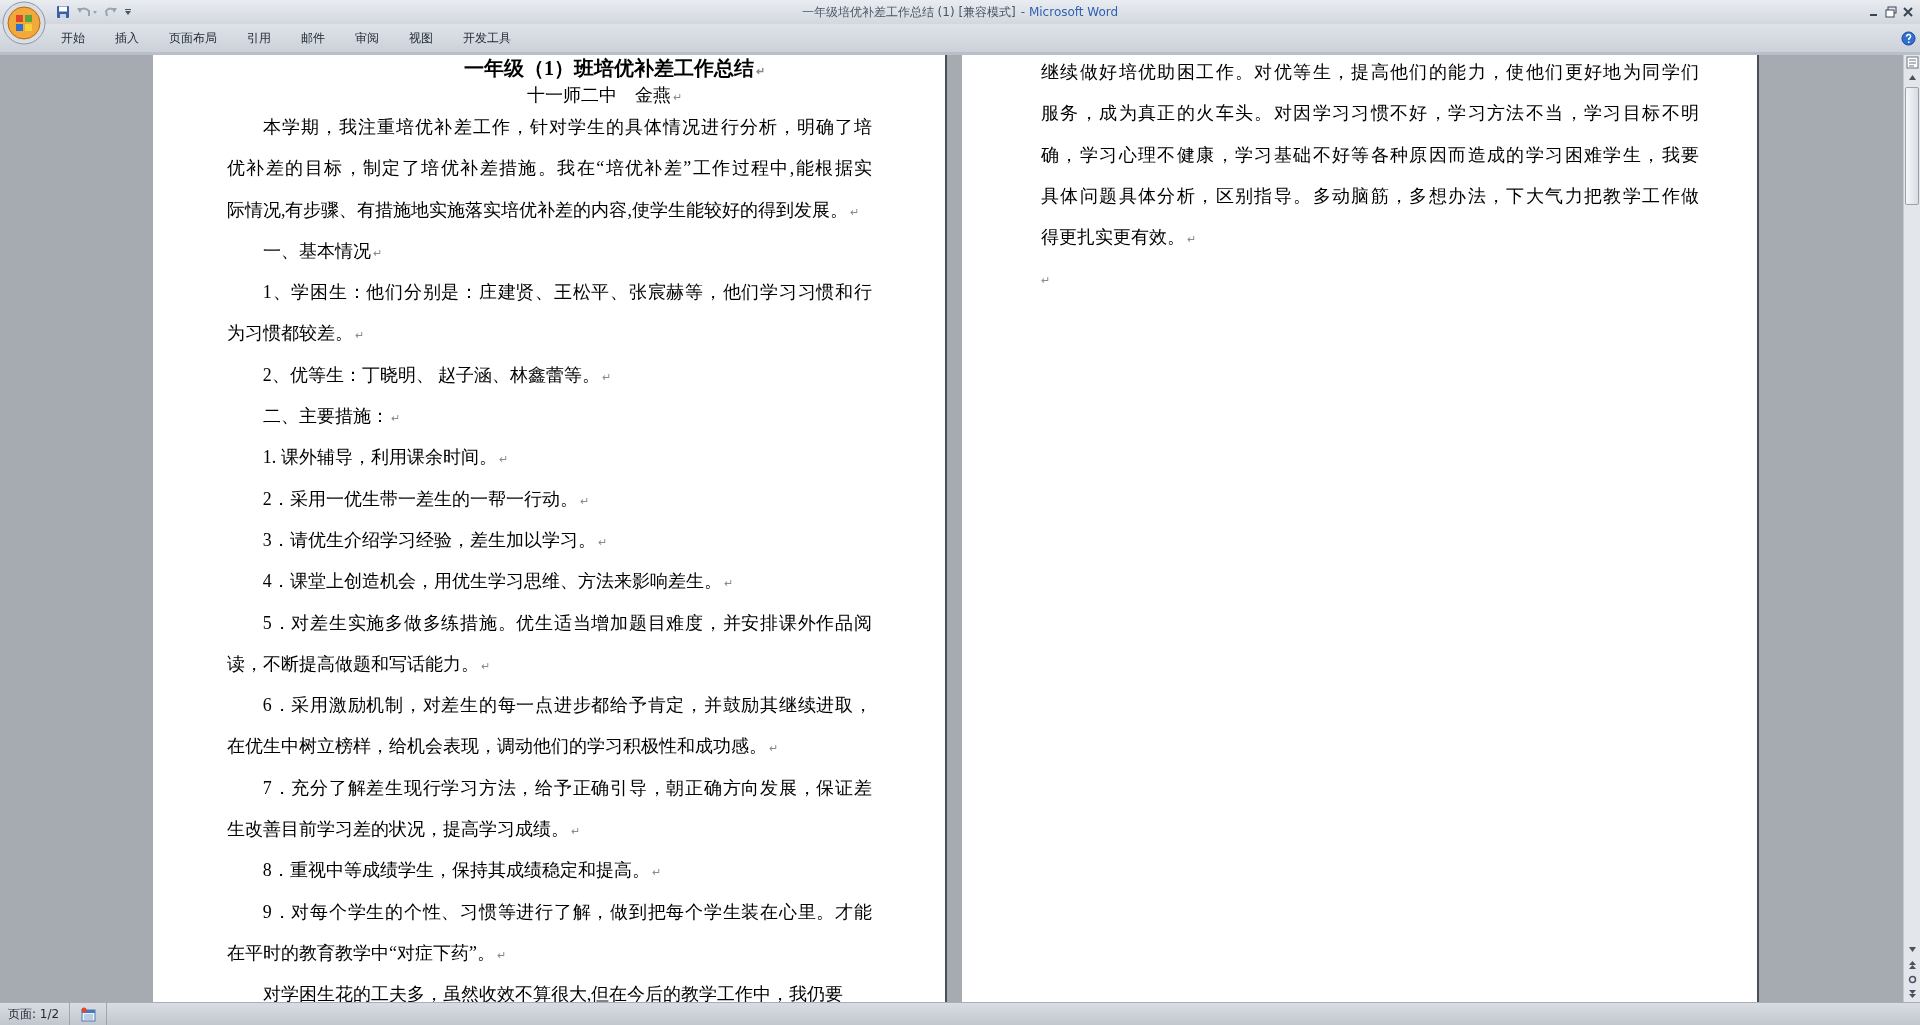 The height and width of the screenshot is (1025, 1920). What do you see at coordinates (549, 313) in the screenshot?
I see `paragraph: 1、学困生：他们分别是：庄建贤、王松平、张宸赫等，他们学习习惯和行 为习惯都较差。↵` at bounding box center [549, 313].